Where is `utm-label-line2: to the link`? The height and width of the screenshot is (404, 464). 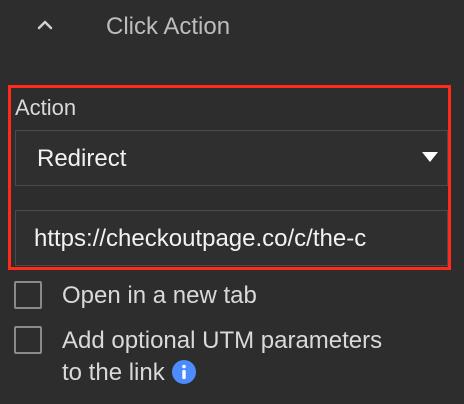 utm-label-line2: to the link is located at coordinates (113, 372).